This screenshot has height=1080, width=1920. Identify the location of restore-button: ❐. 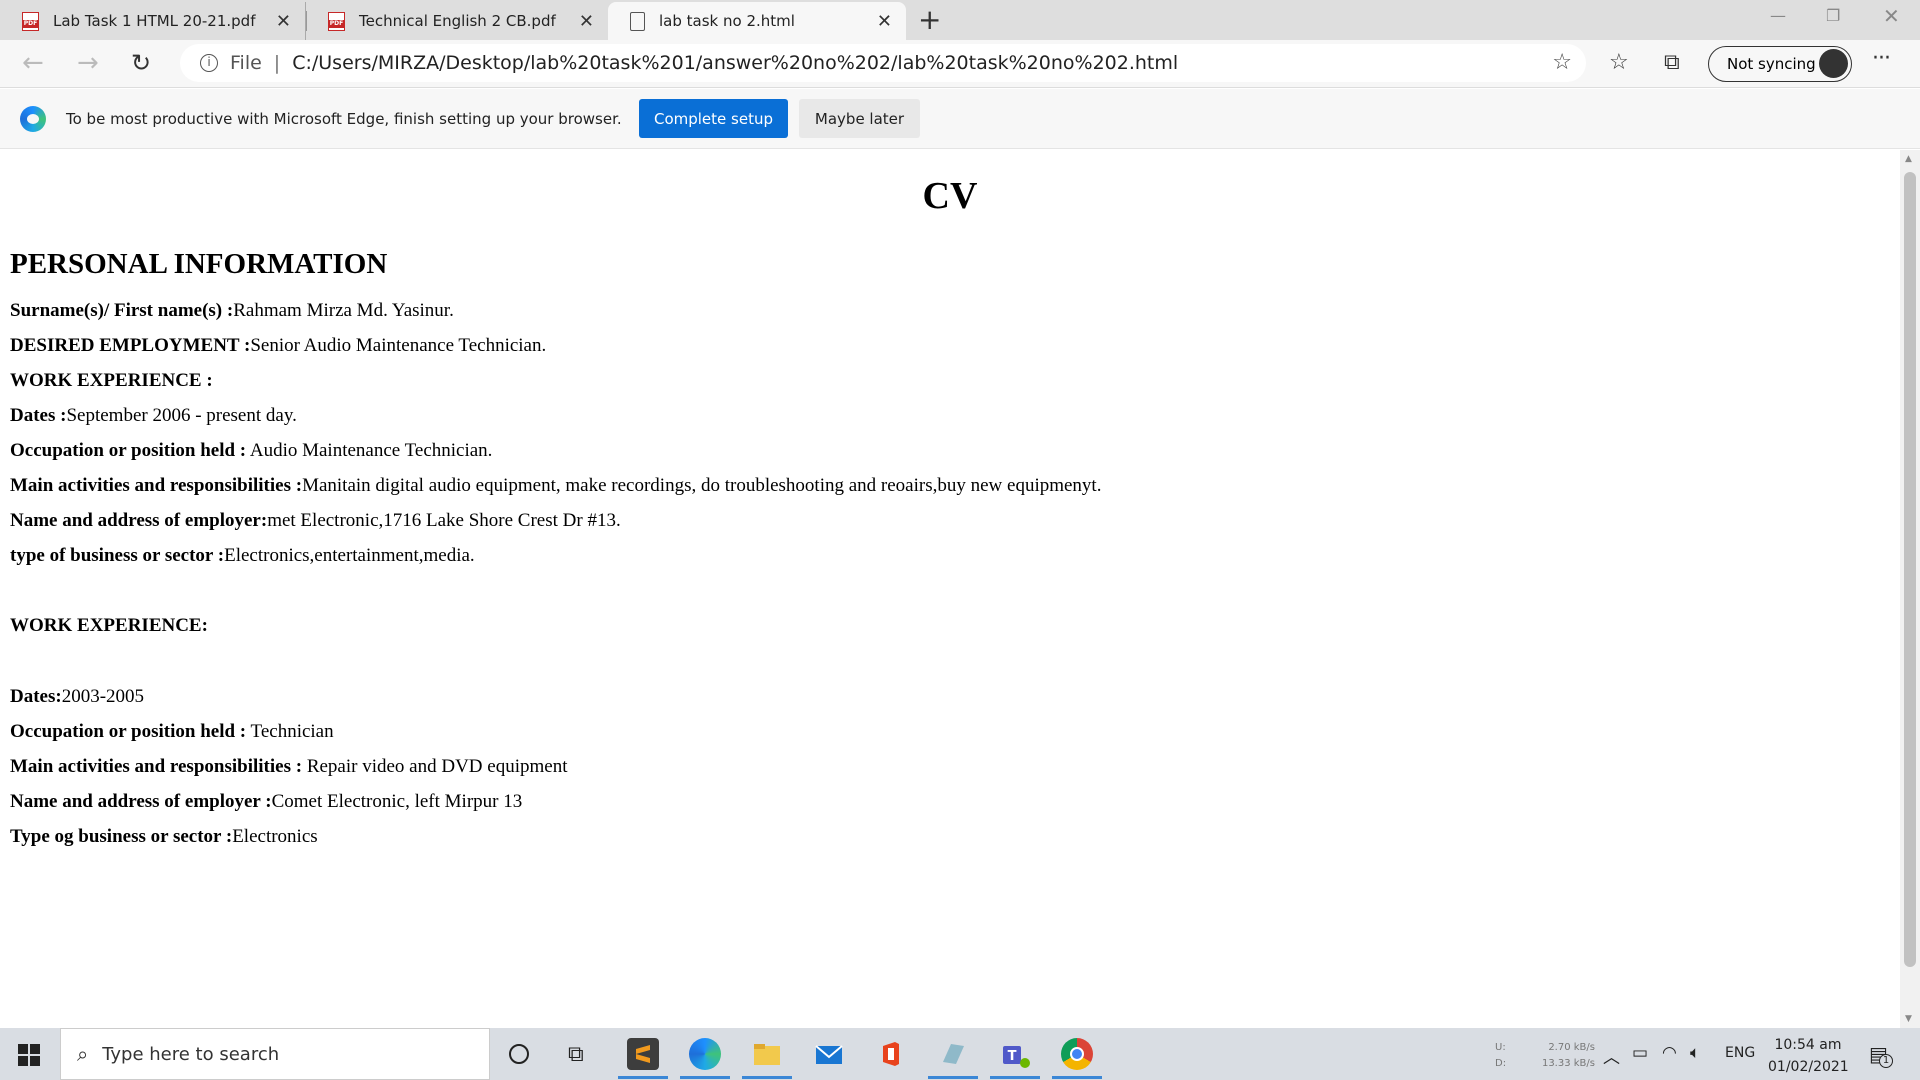
(1833, 15).